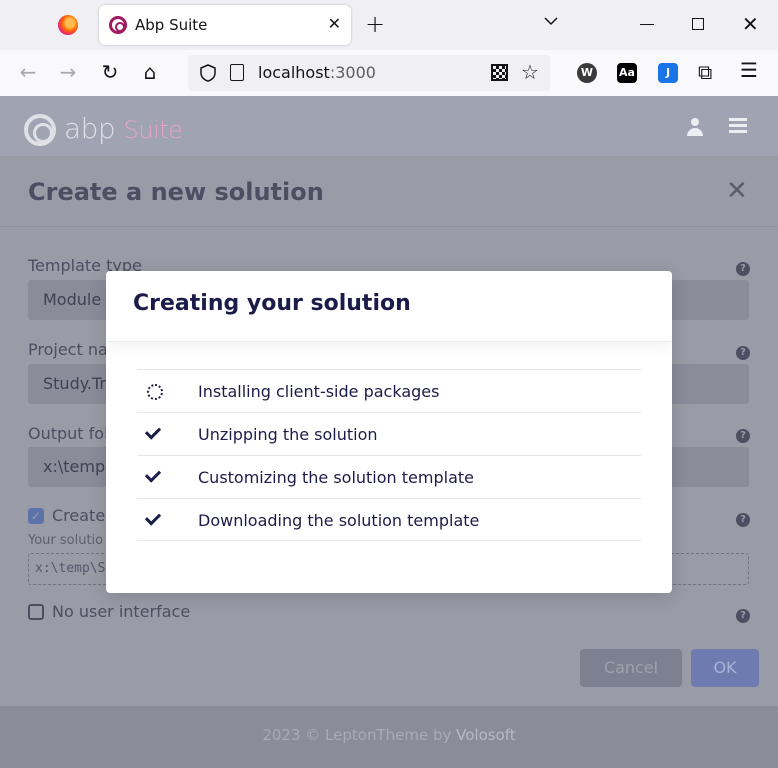 This screenshot has width=778, height=768. Describe the element at coordinates (375, 24) in the screenshot. I see `new-tab-button: +` at that location.